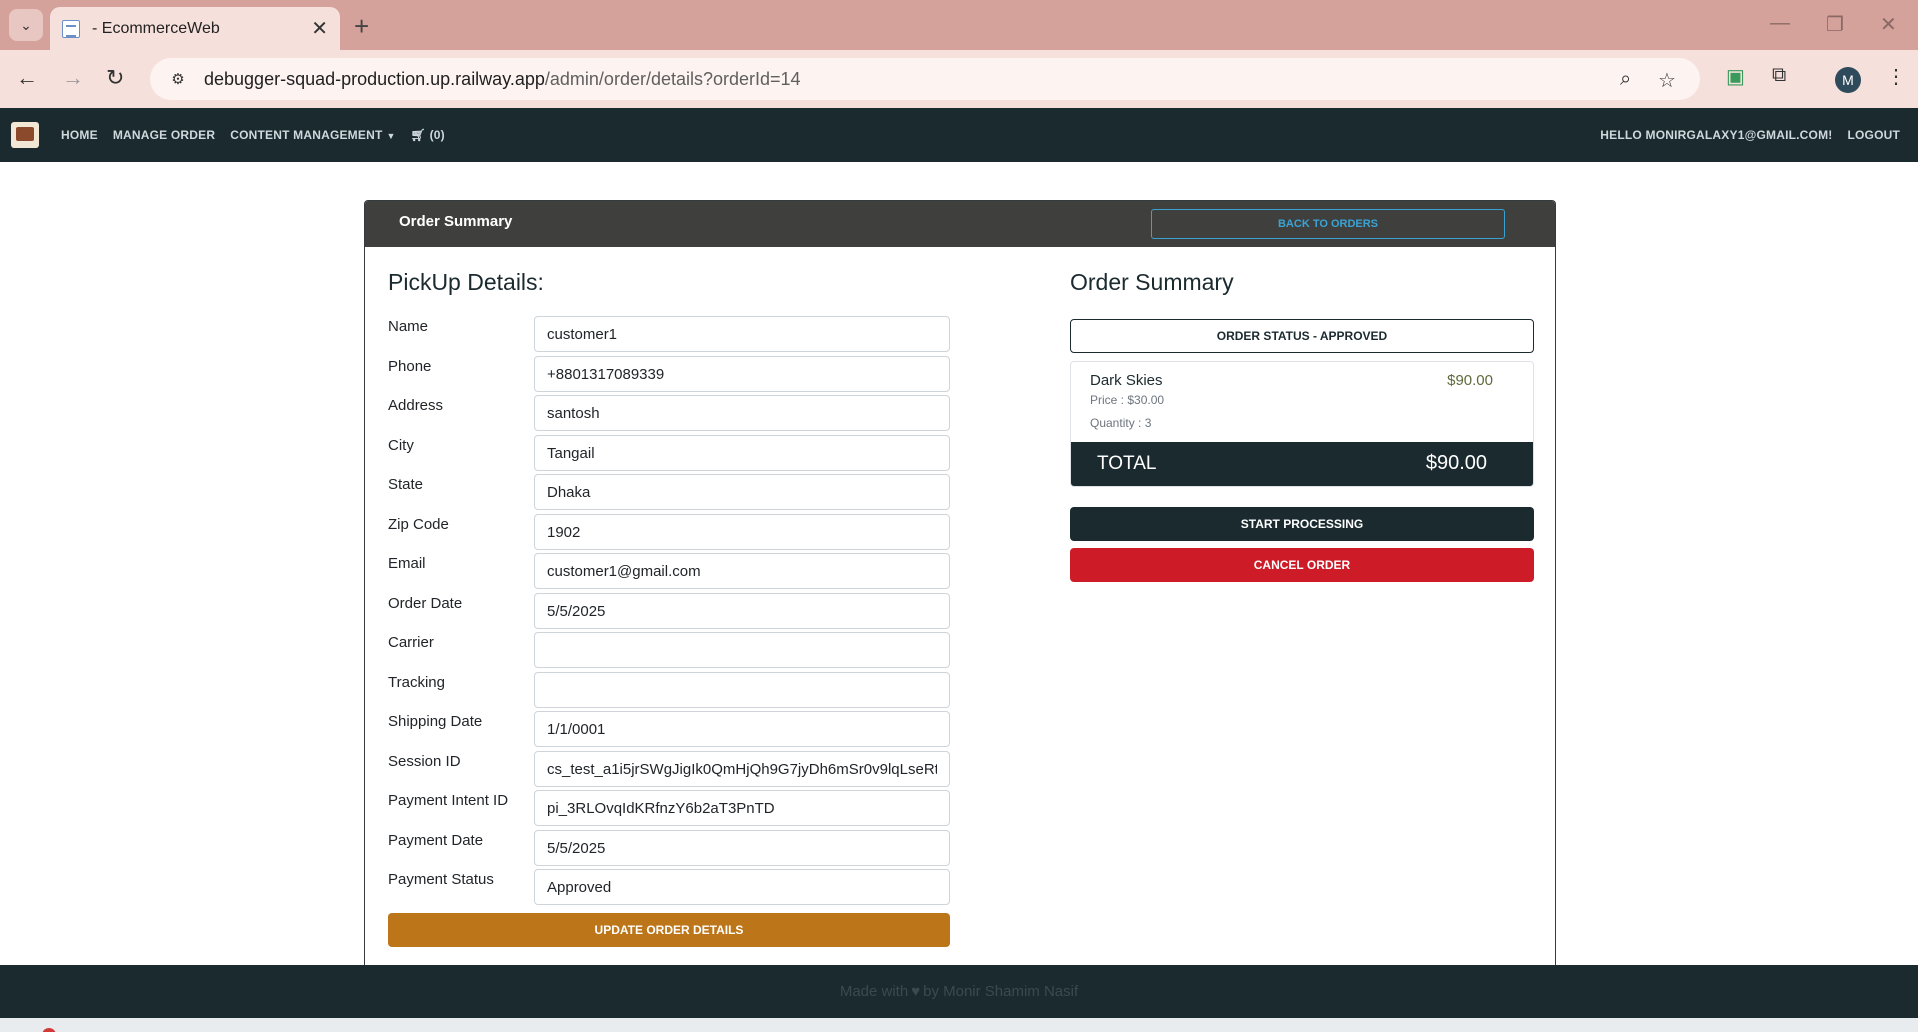 The width and height of the screenshot is (1918, 1032). I want to click on payment-status-label: Payment Status, so click(441, 879).